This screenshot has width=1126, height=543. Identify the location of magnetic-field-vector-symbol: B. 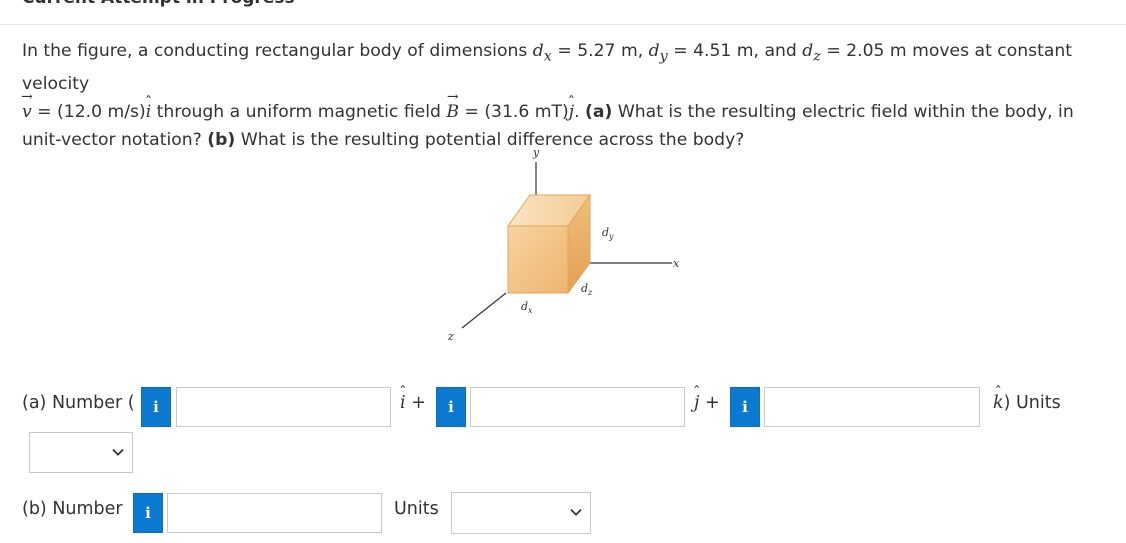
(452, 112).